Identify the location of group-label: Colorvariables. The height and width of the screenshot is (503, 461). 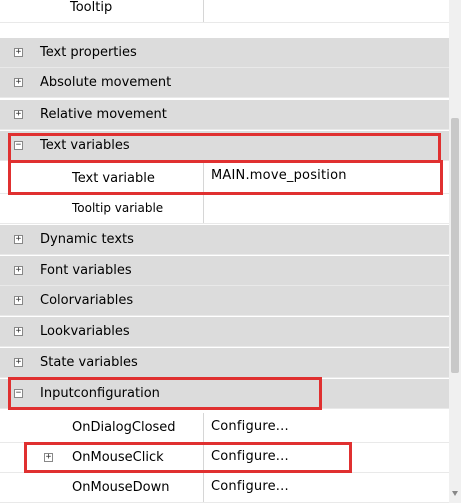
(87, 300).